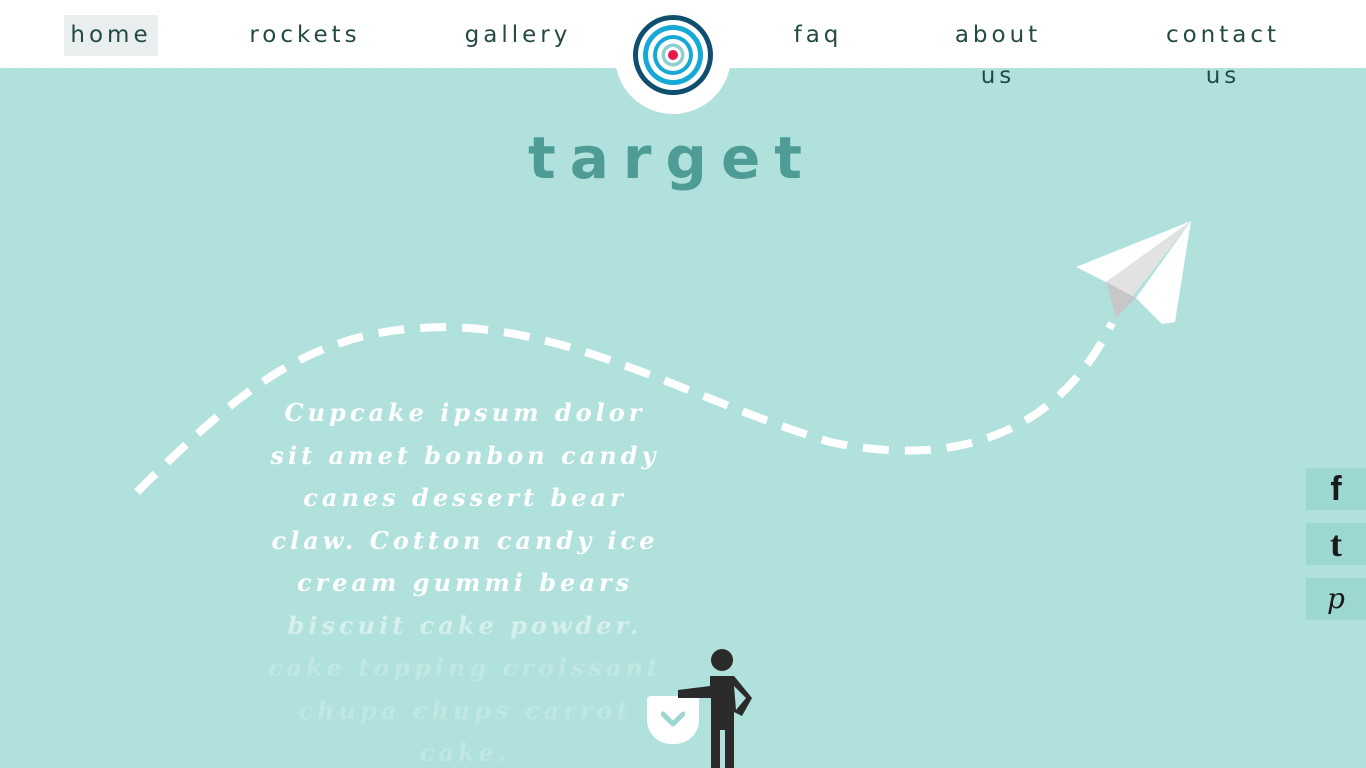  I want to click on nav-item-rockets: rockets, so click(305, 35).